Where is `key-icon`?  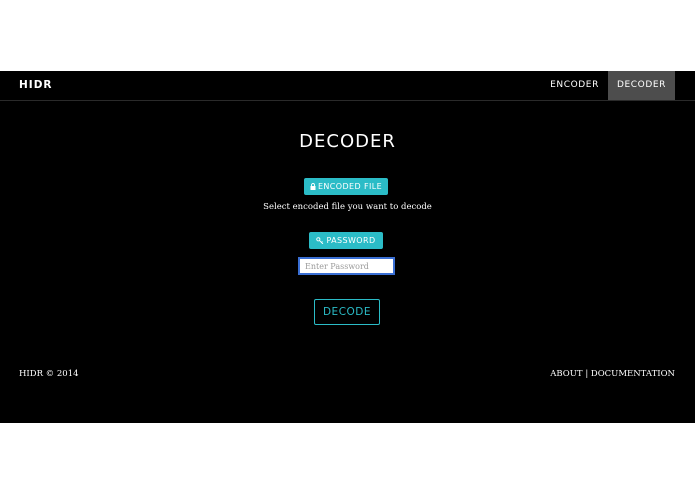 key-icon is located at coordinates (320, 240).